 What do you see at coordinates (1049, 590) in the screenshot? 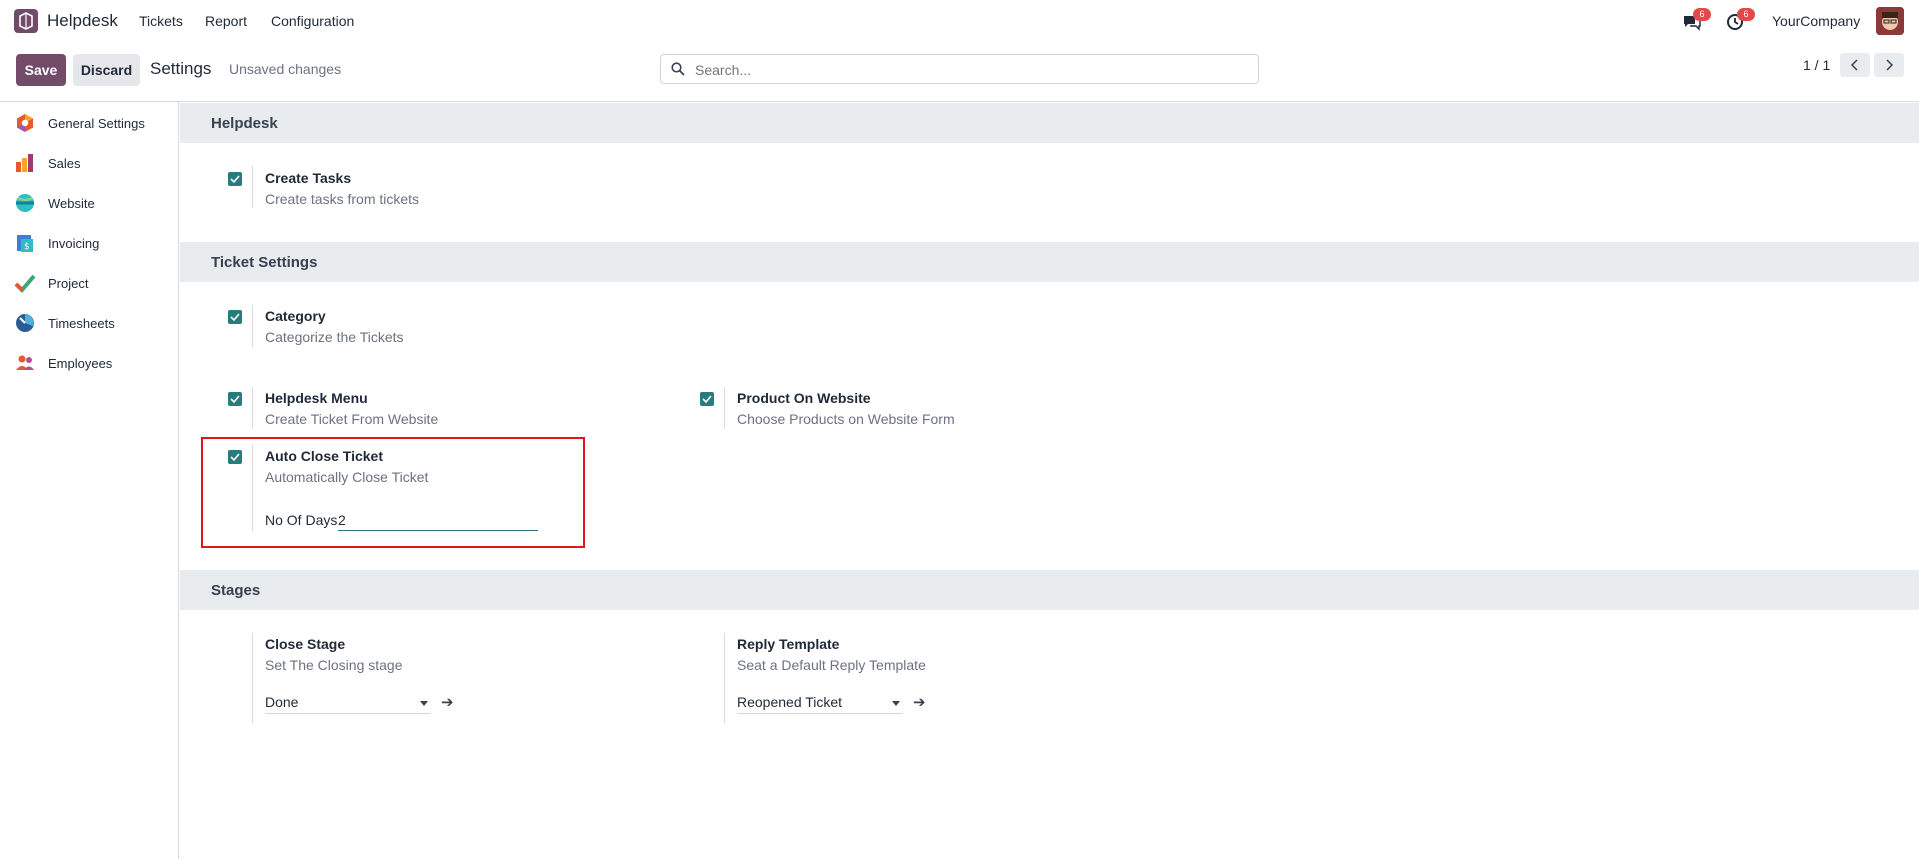
I see `section-header-stages: Stages` at bounding box center [1049, 590].